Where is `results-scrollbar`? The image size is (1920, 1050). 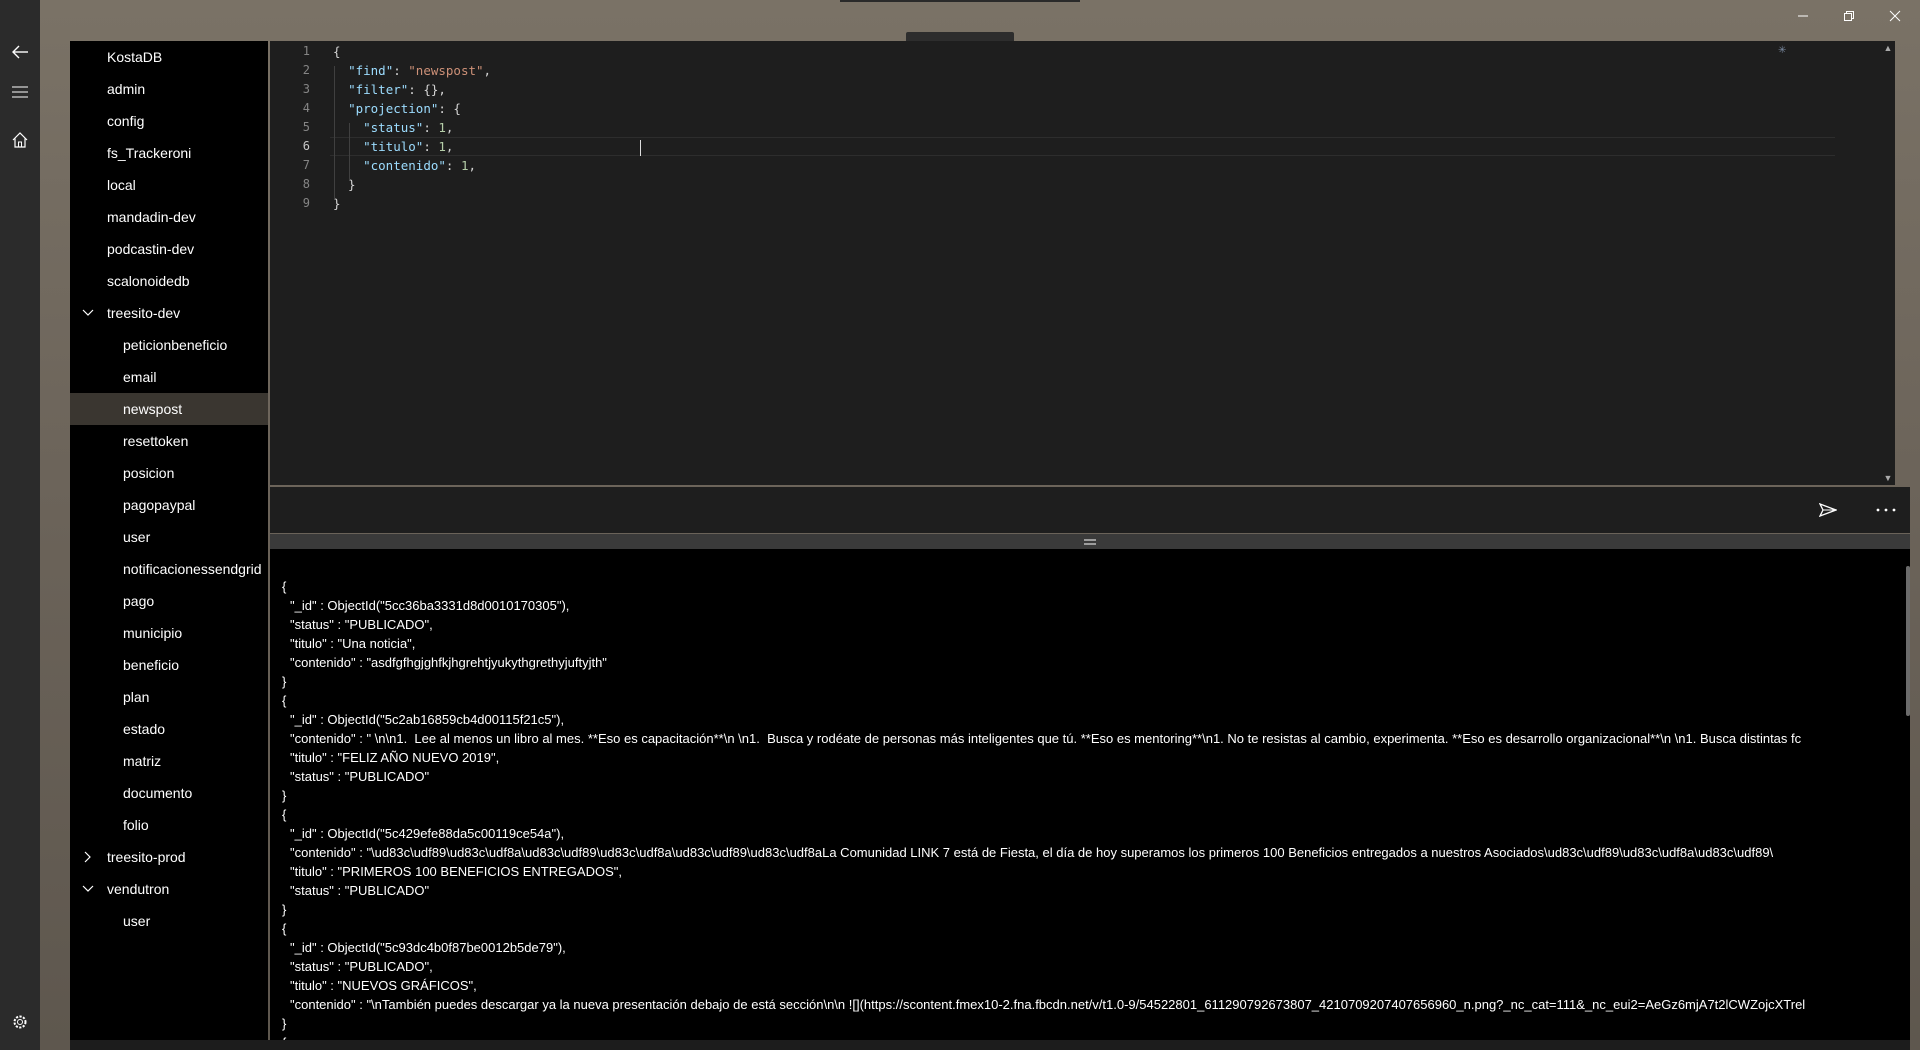
results-scrollbar is located at coordinates (1908, 641).